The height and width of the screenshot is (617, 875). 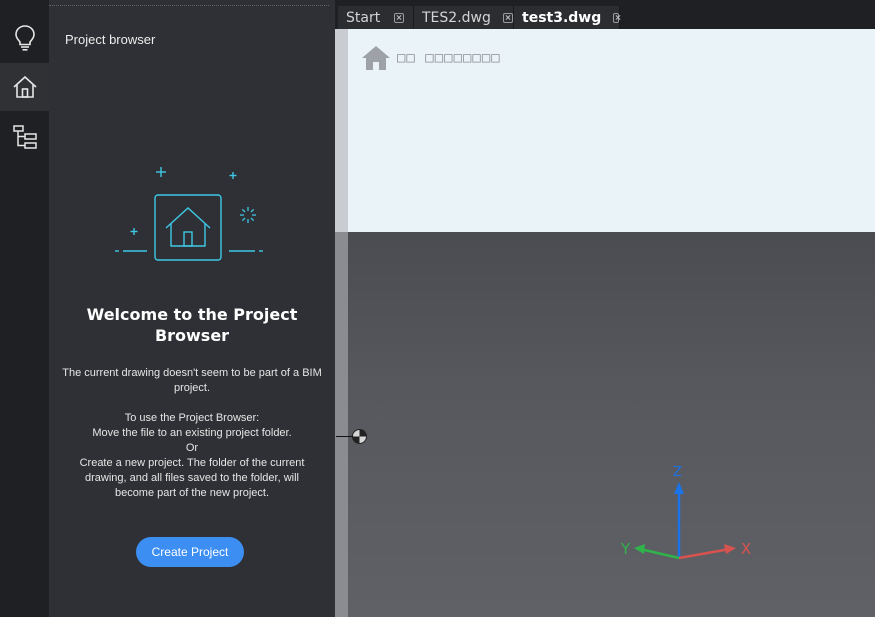 I want to click on ucs-y-label: Y, so click(x=625, y=549).